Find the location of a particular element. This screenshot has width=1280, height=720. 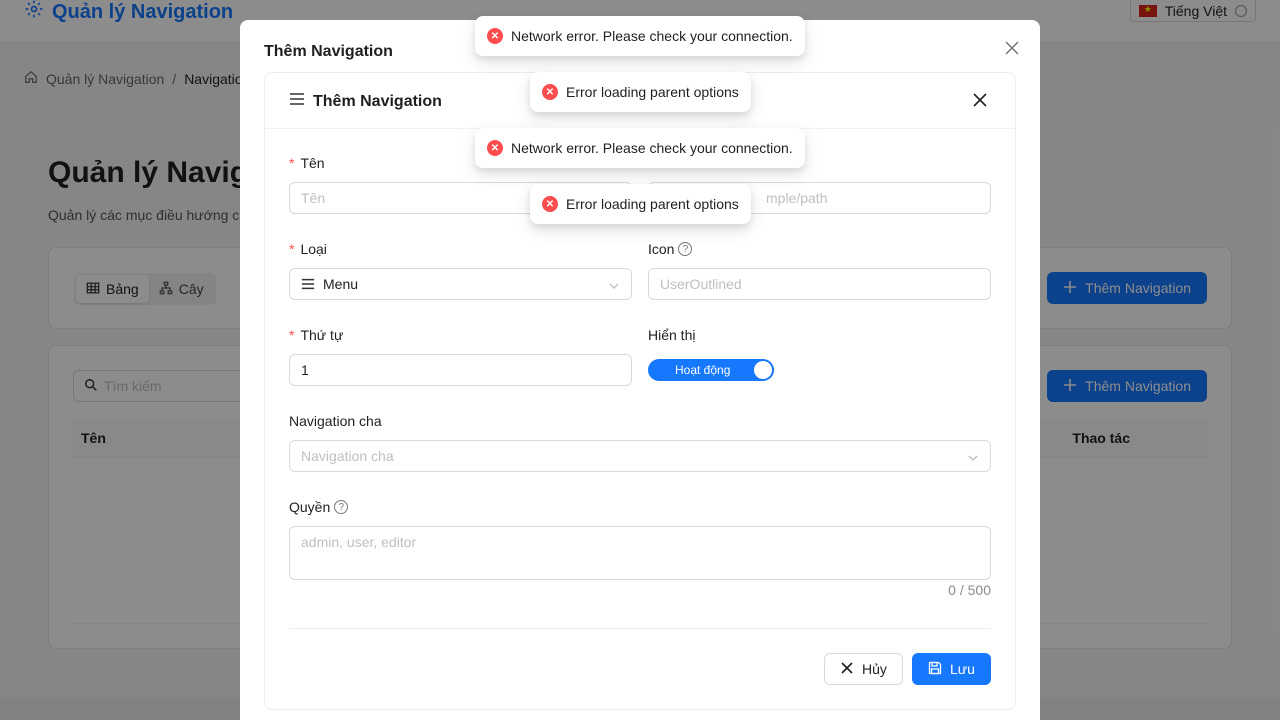

icon-label: Icon ? is located at coordinates (670, 249).